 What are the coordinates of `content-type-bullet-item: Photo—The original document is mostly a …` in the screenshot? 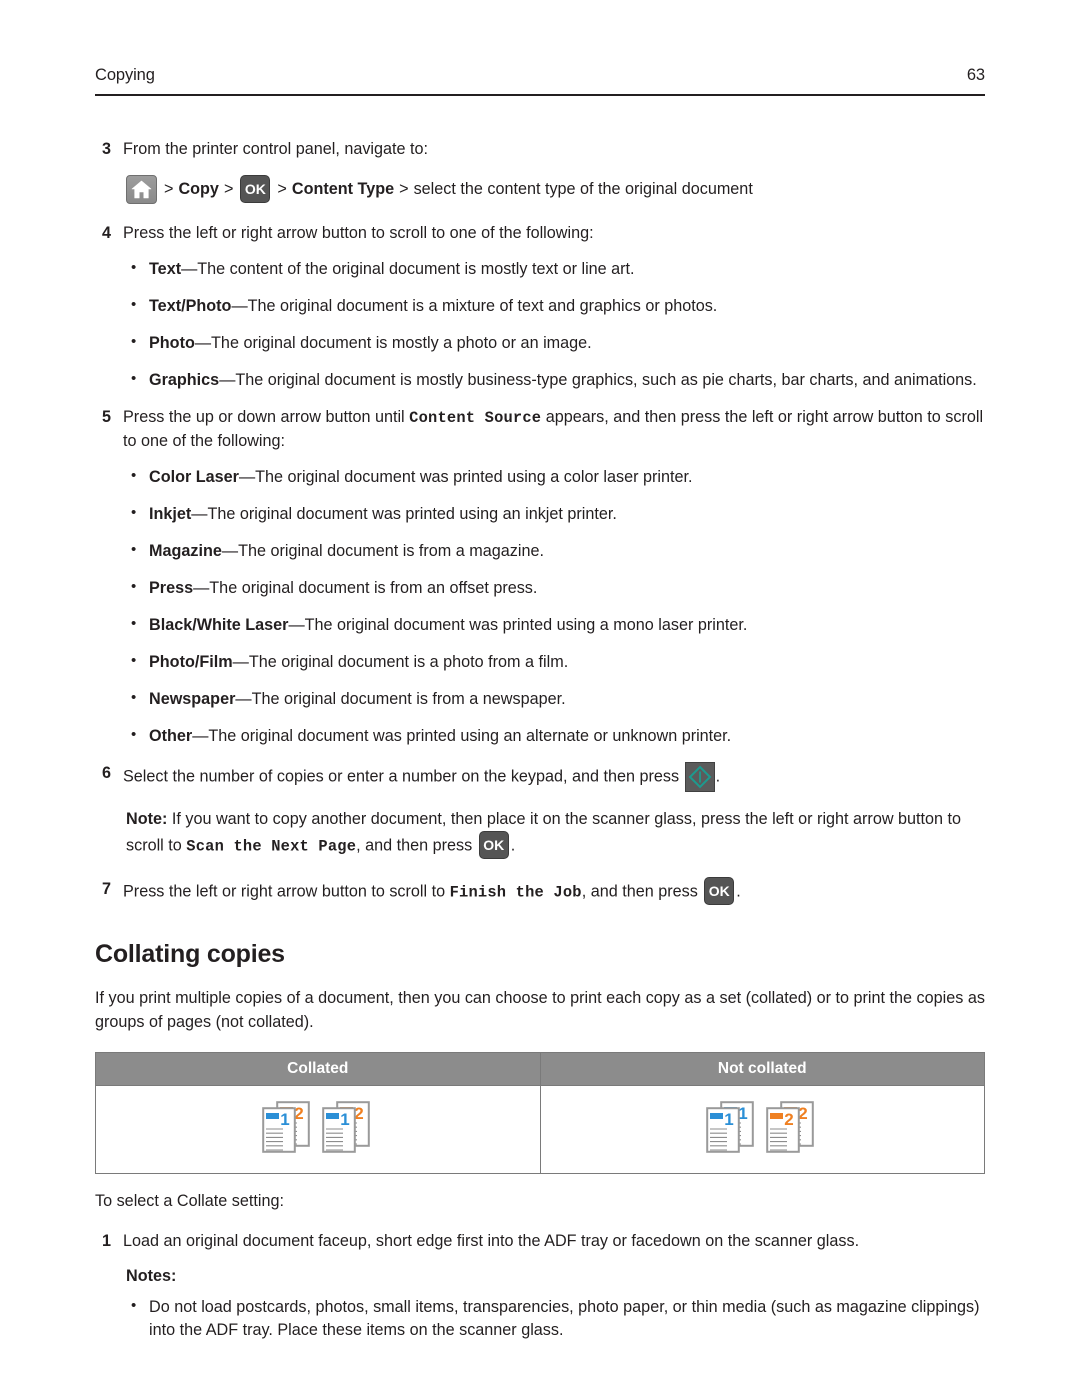 It's located at (542, 343).